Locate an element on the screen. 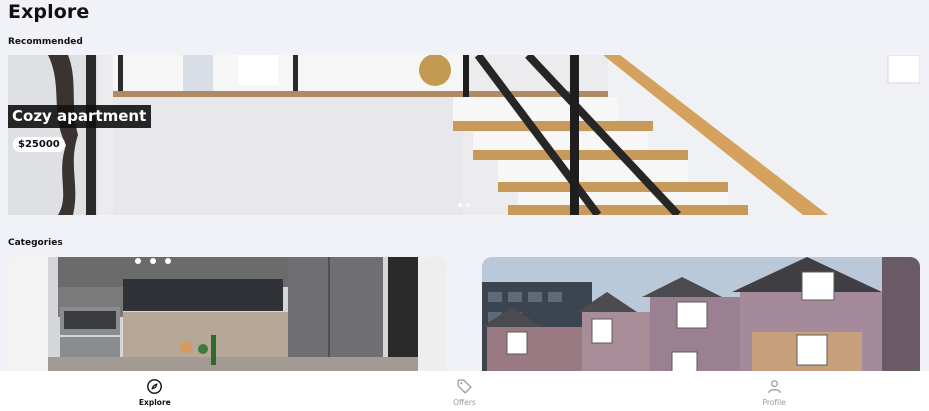 The width and height of the screenshot is (929, 411). nav-label: Offers is located at coordinates (464, 402).